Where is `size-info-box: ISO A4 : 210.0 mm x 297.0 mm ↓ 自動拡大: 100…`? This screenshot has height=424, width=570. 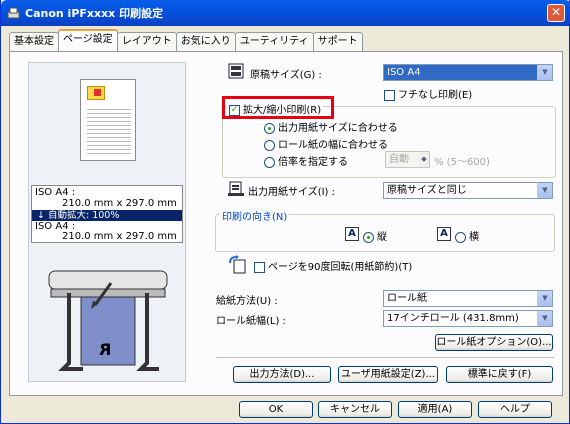 size-info-box: ISO A4 : 210.0 mm x 297.0 mm ↓ 自動拡大: 100… is located at coordinates (107, 214).